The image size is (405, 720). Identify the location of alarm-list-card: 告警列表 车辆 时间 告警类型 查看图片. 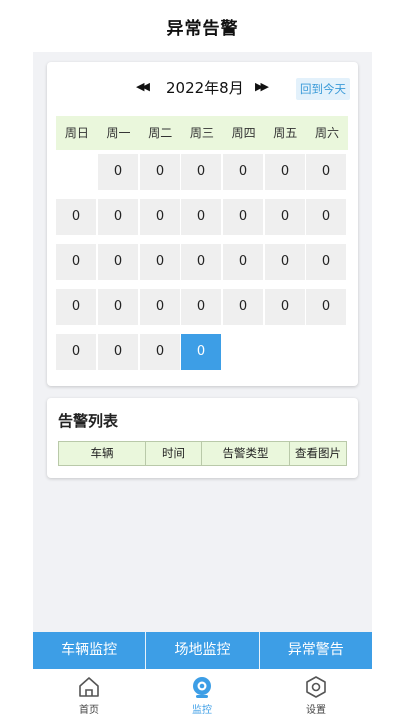
(202, 438).